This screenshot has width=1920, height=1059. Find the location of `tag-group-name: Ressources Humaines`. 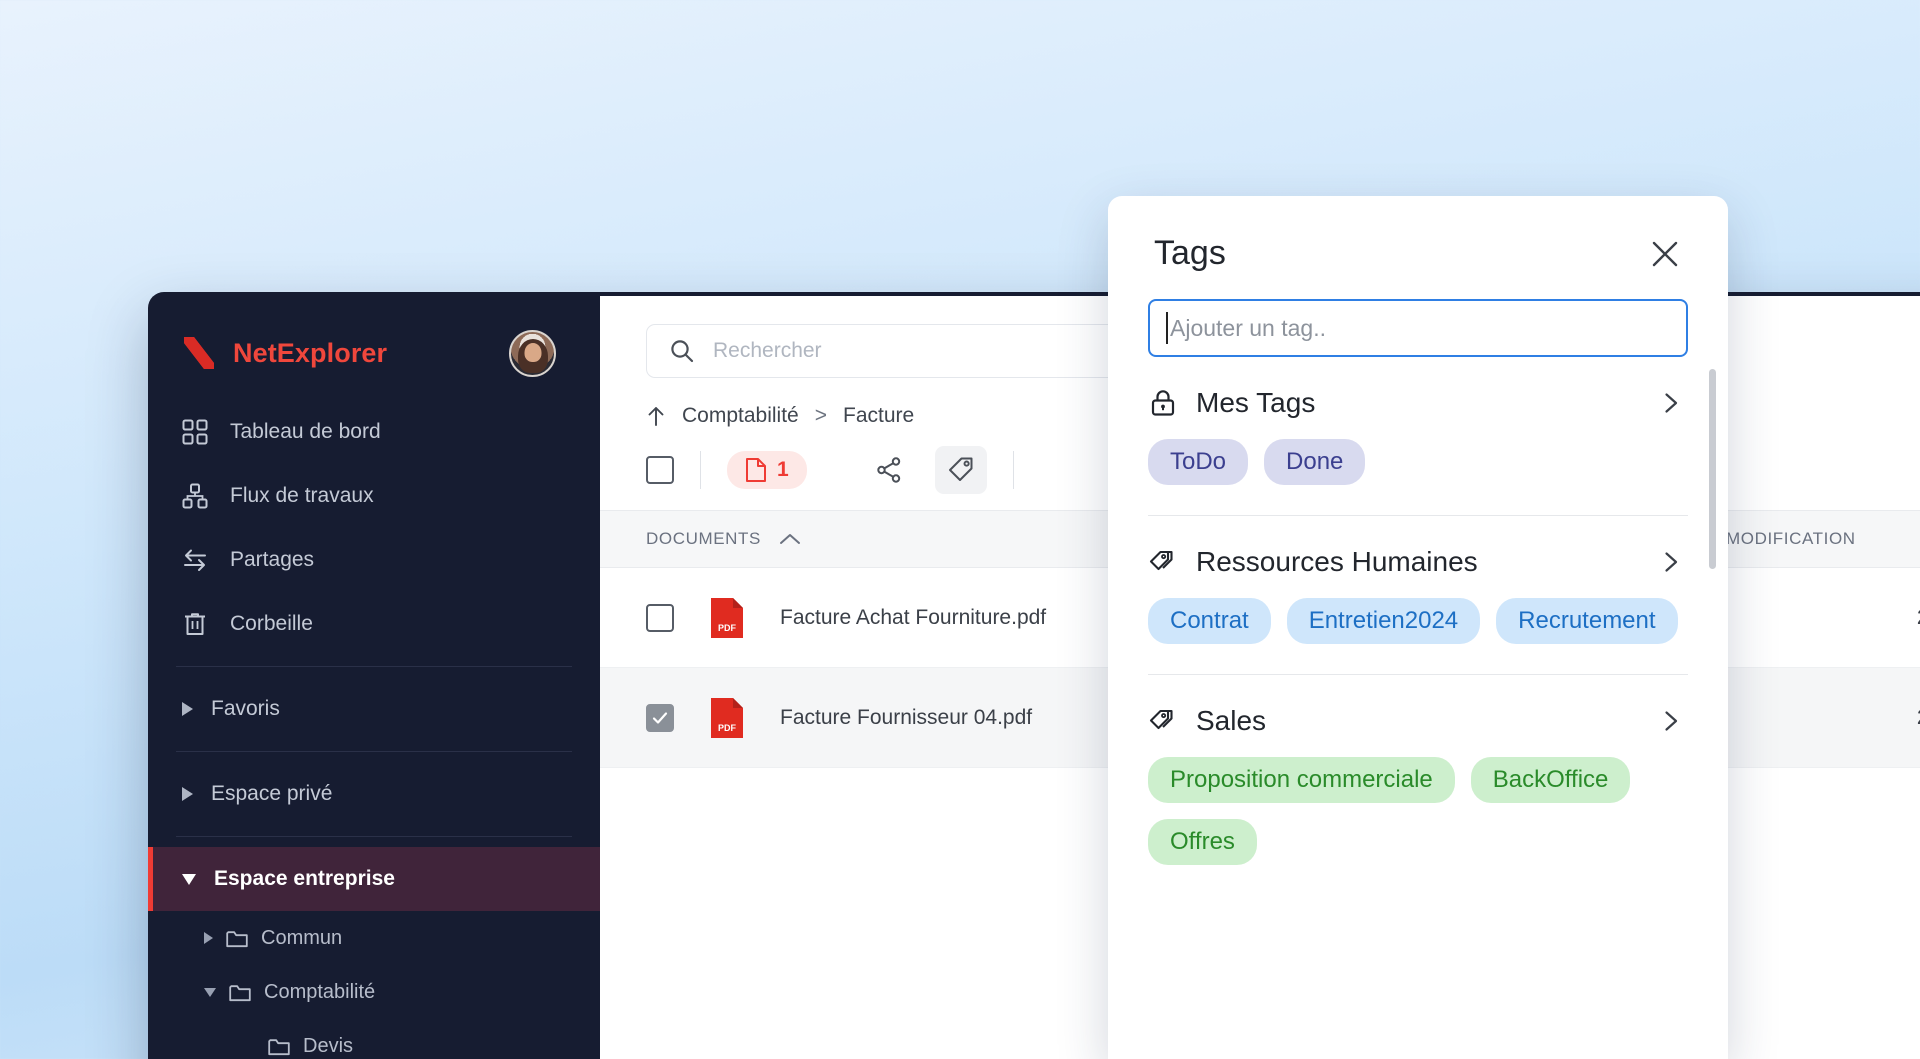

tag-group-name: Ressources Humaines is located at coordinates (1337, 561).